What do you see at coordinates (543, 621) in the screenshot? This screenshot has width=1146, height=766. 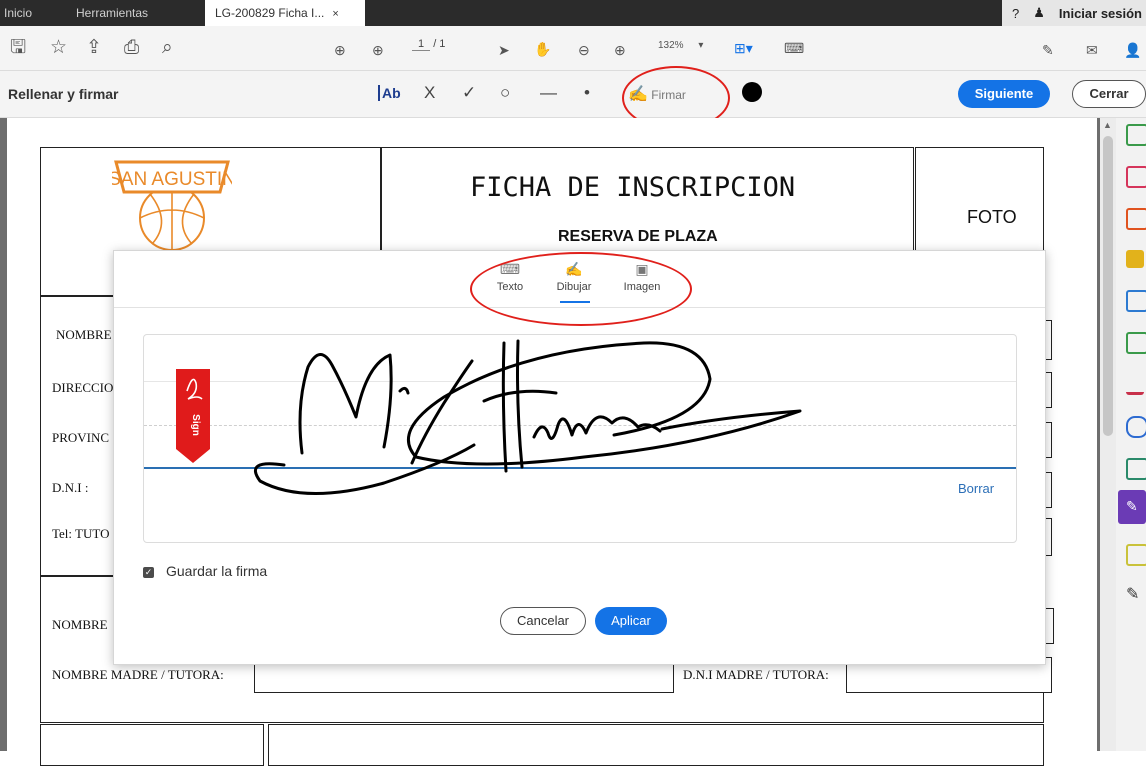 I see `cancel-button: Cancelar` at bounding box center [543, 621].